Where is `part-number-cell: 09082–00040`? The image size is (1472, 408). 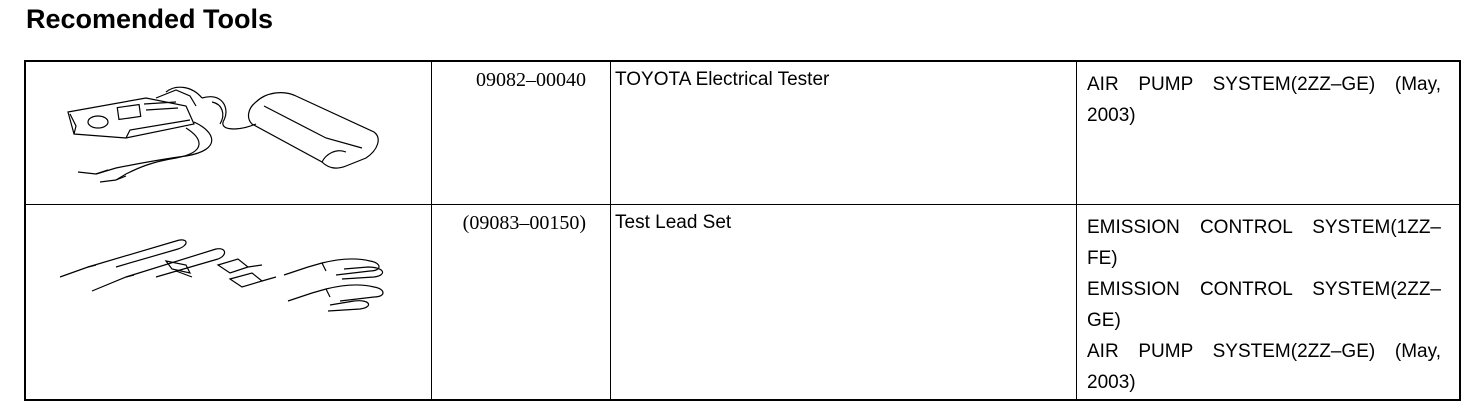 part-number-cell: 09082–00040 is located at coordinates (521, 133).